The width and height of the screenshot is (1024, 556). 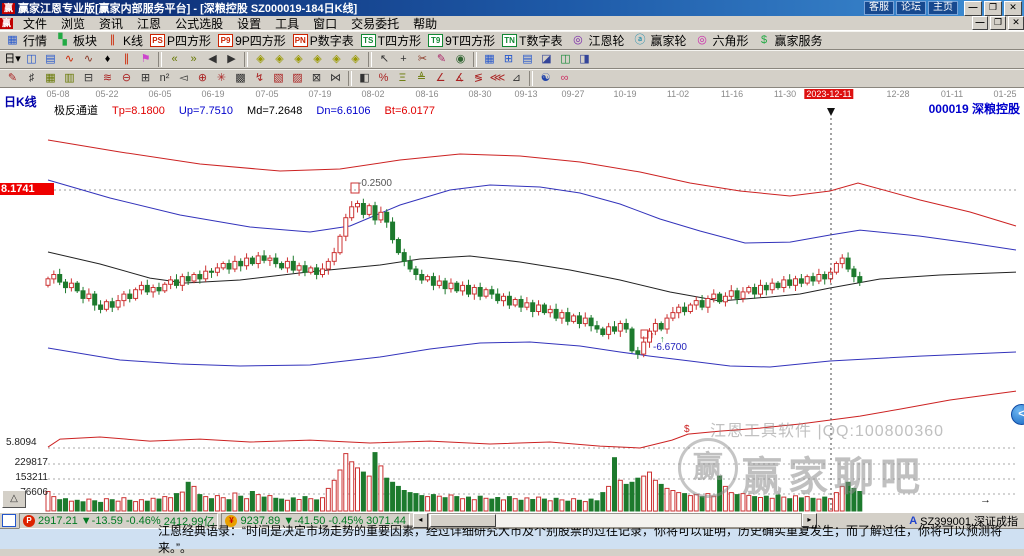 I want to click on draw-tool-icon: ✎, so click(x=441, y=59).